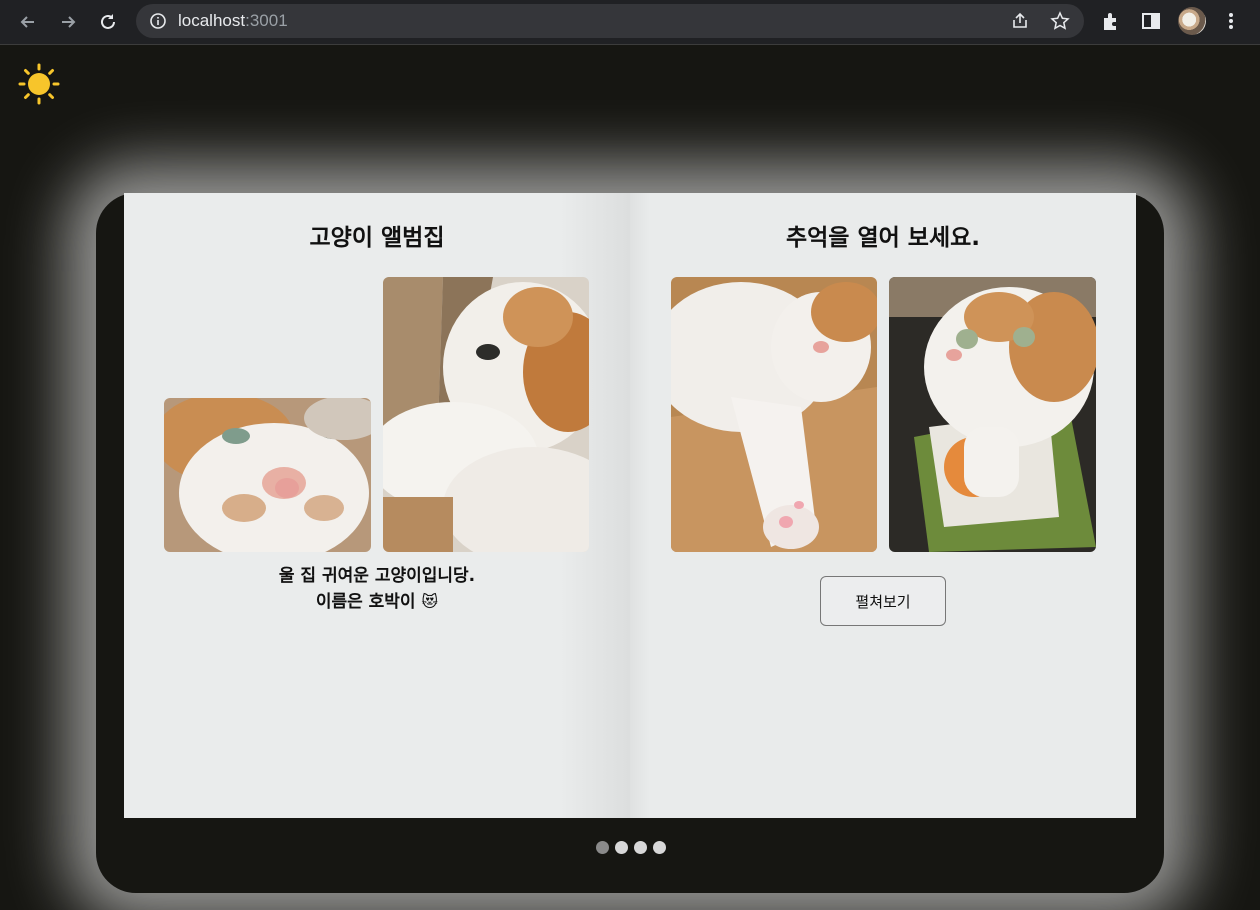 The width and height of the screenshot is (1260, 910). Describe the element at coordinates (631, 847) in the screenshot. I see `page-indicator-dots` at that location.